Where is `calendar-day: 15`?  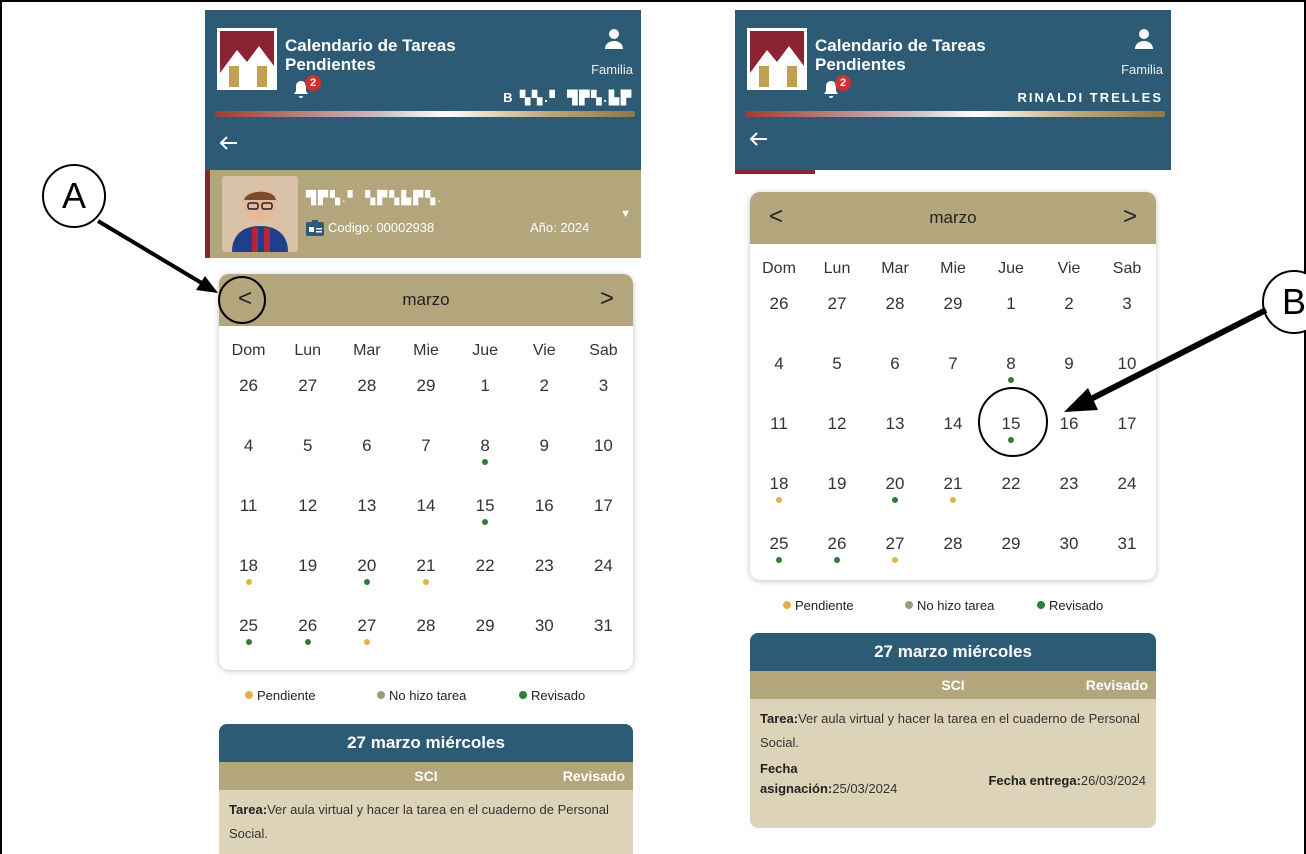 calendar-day: 15 is located at coordinates (485, 522).